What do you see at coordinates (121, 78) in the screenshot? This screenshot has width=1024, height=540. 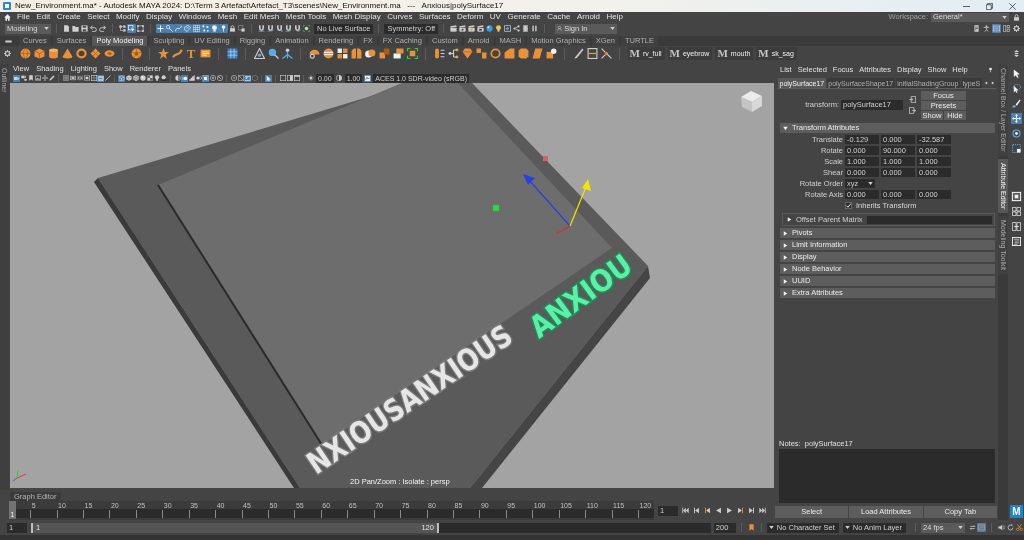 I see `wireframe-cube-icon` at bounding box center [121, 78].